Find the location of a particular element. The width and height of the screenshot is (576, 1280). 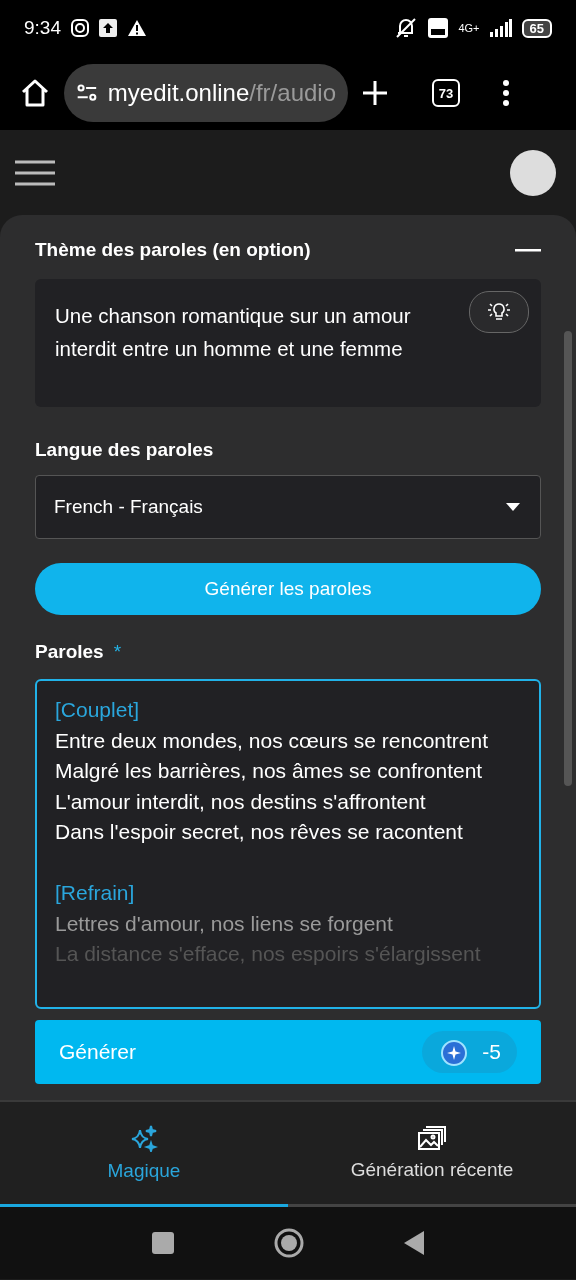

camera-icon is located at coordinates (80, 28).